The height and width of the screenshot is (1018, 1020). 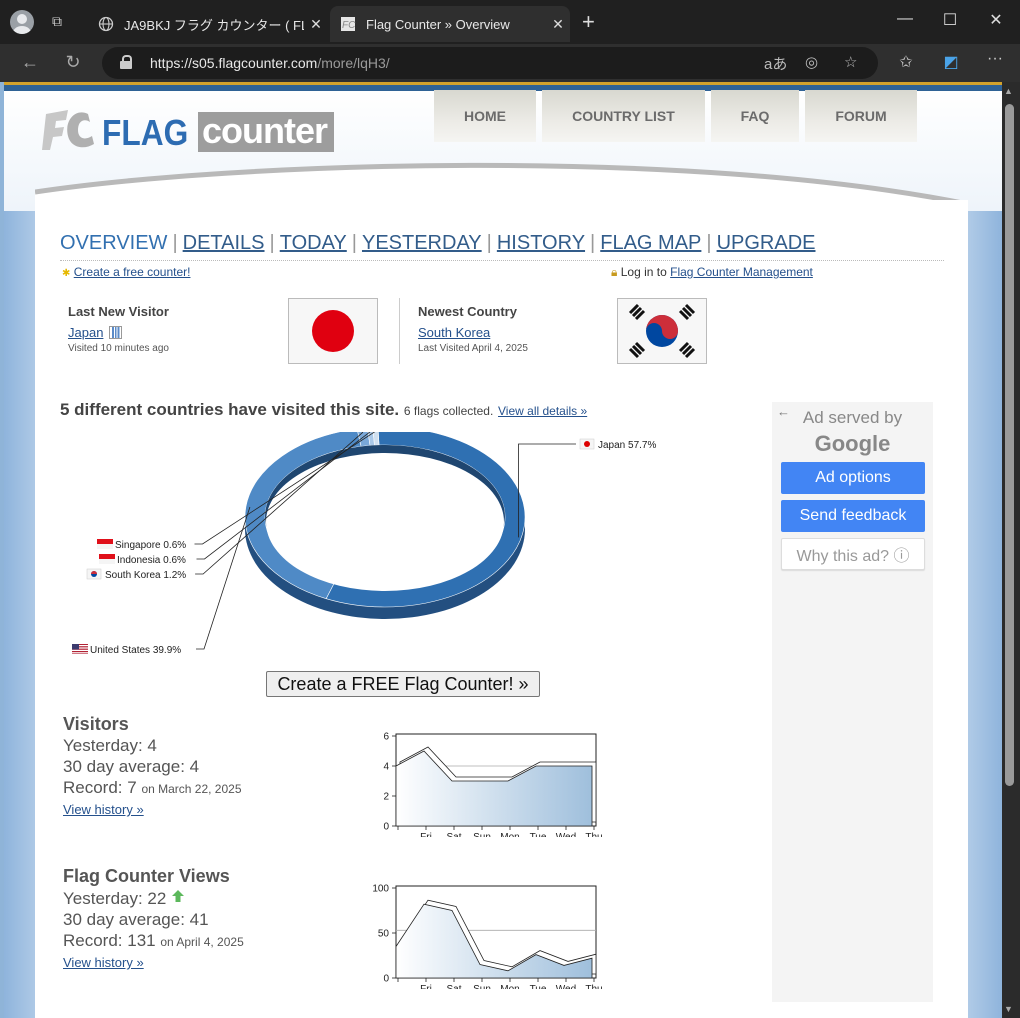 I want to click on favorites-icon: ✩, so click(x=906, y=62).